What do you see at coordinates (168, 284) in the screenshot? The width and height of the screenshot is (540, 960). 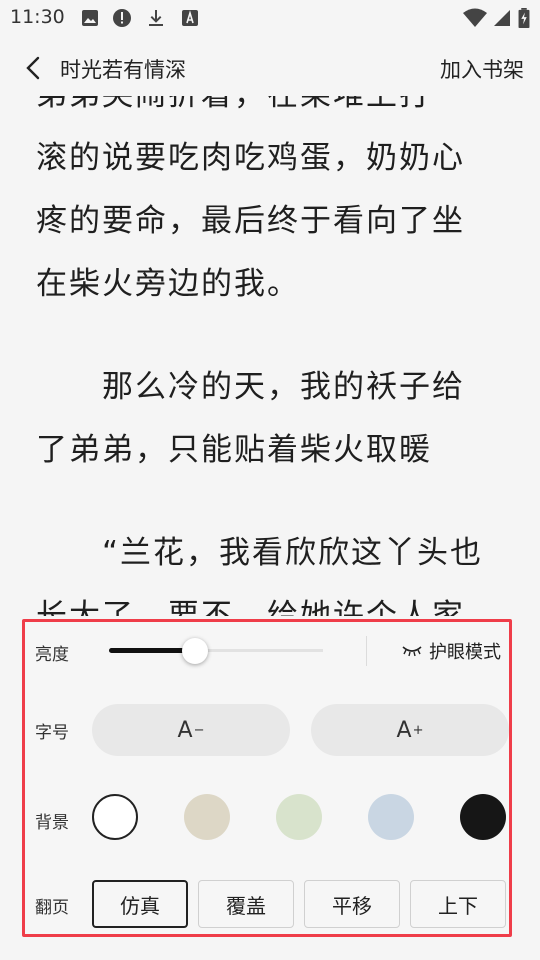 I see `text-line: 在柴火旁边的我。` at bounding box center [168, 284].